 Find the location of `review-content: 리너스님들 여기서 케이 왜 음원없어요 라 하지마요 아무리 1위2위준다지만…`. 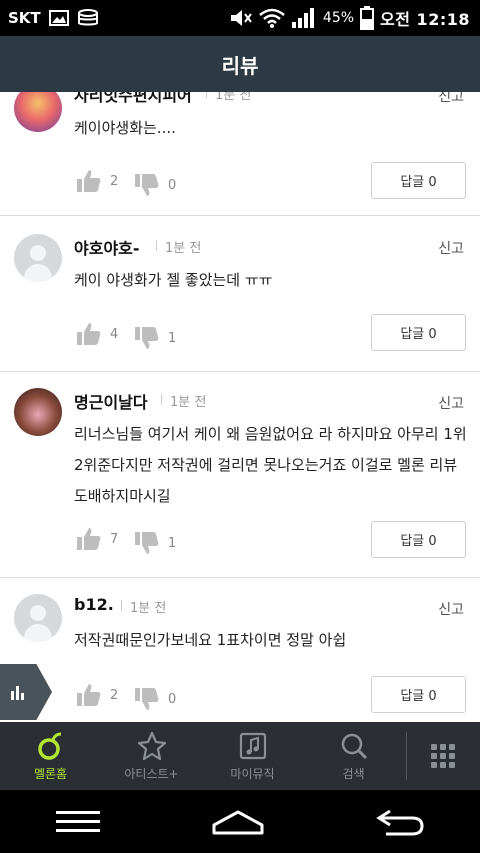

review-content: 리너스님들 여기서 케이 왜 음원없어요 라 하지마요 아무리 1위2위준다지만… is located at coordinates (270, 465).